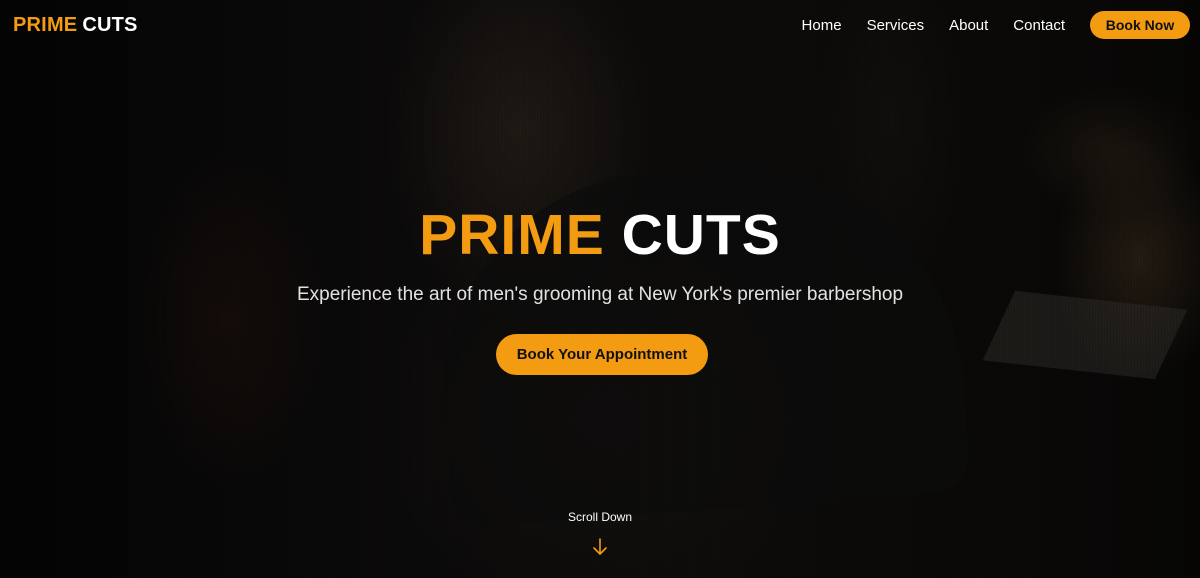  I want to click on hero-title: PRIME CUTS, so click(600, 235).